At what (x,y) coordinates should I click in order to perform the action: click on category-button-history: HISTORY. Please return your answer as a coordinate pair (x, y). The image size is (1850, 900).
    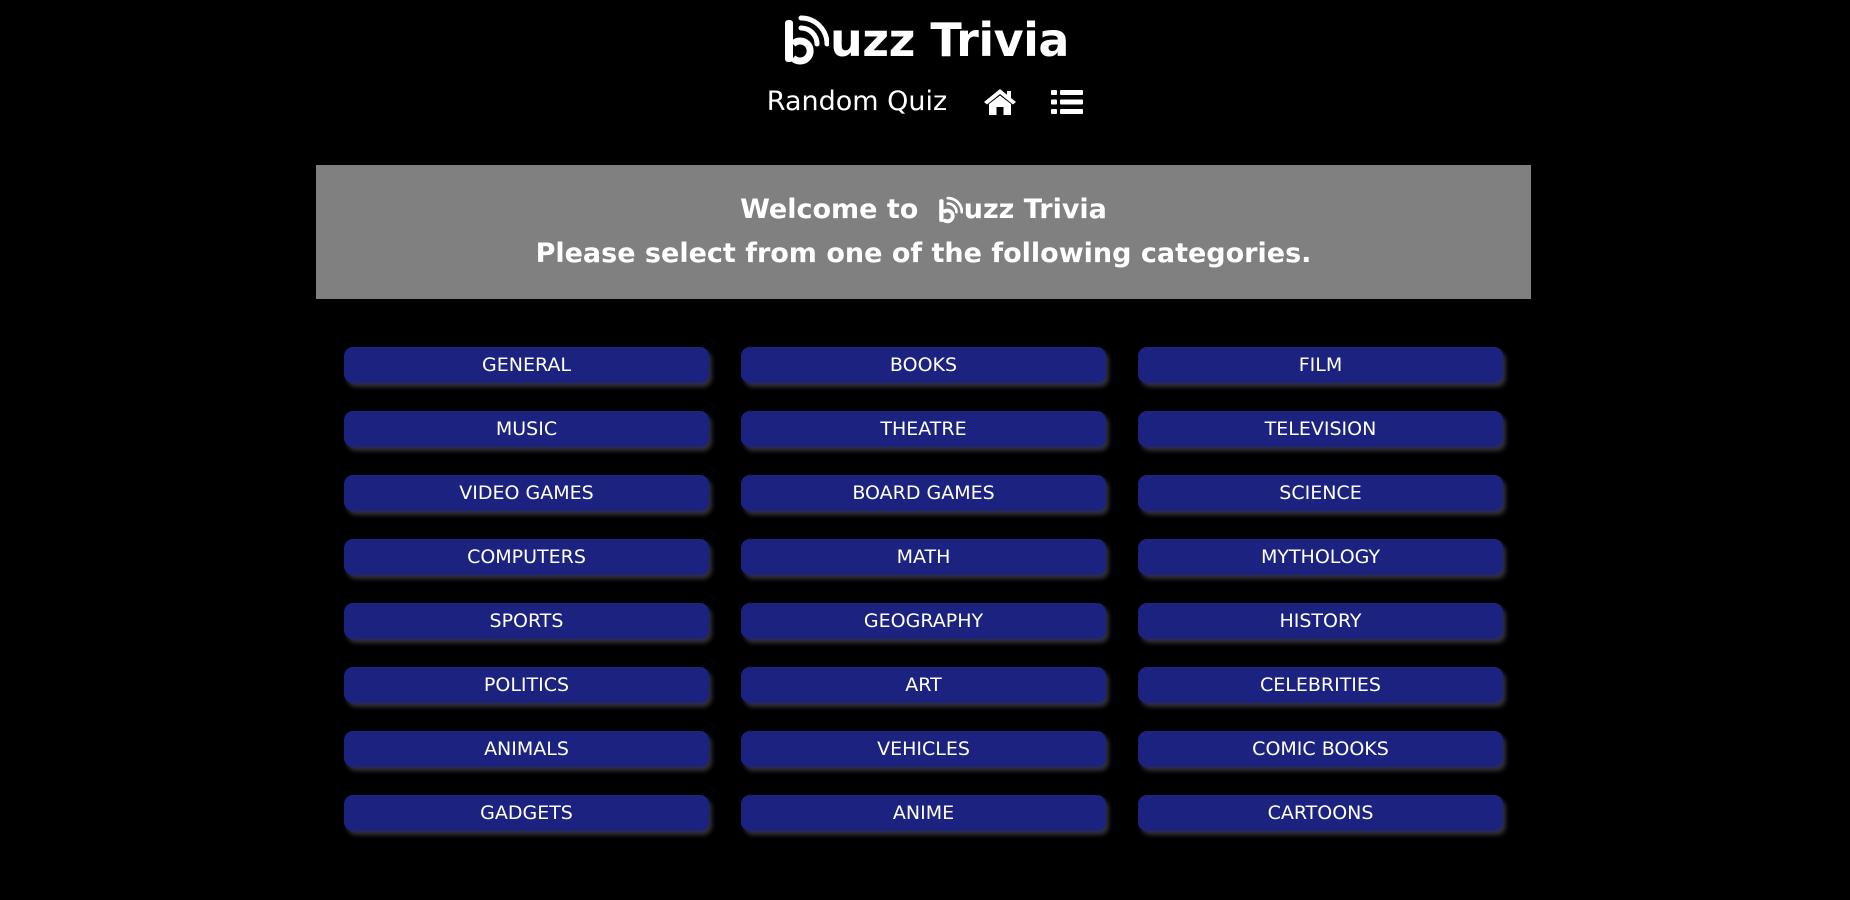
    Looking at the image, I should click on (1320, 621).